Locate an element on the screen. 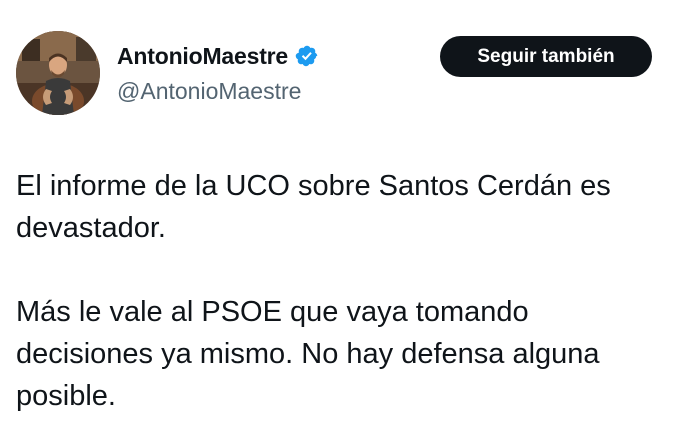 Image resolution: width=680 pixels, height=447 pixels. avatar-photo is located at coordinates (58, 73).